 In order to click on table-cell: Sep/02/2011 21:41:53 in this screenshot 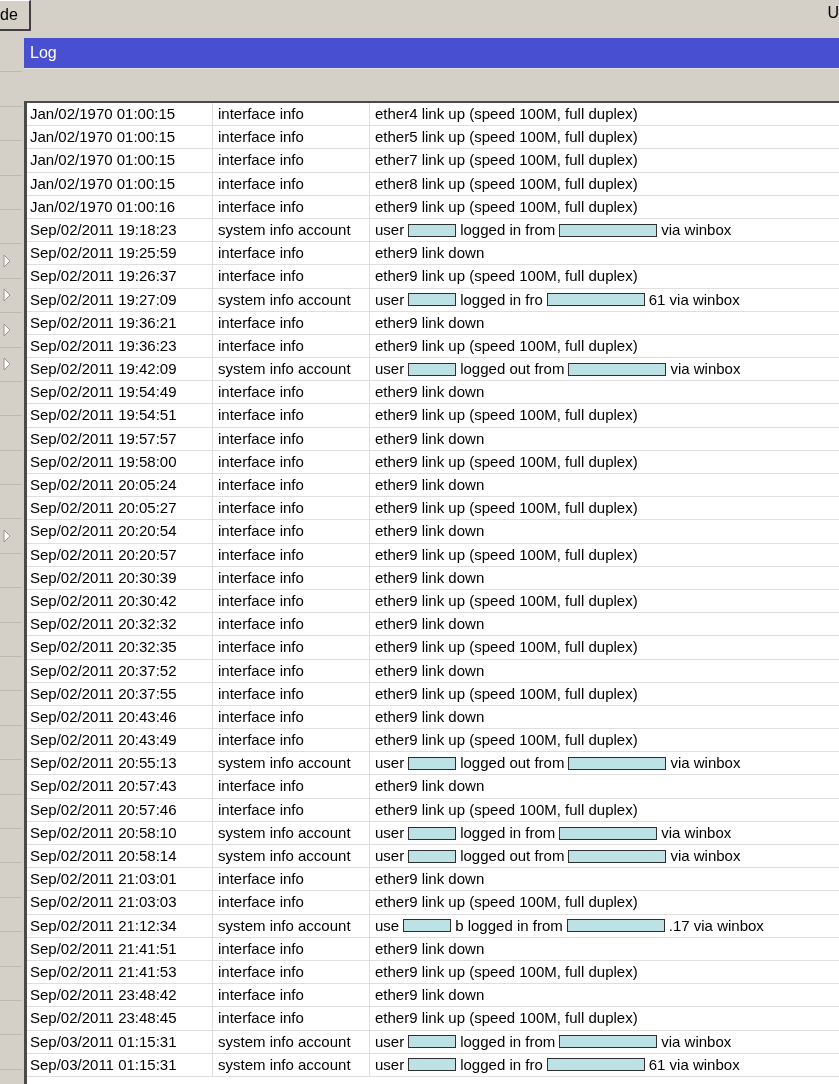, I will do `click(120, 972)`.